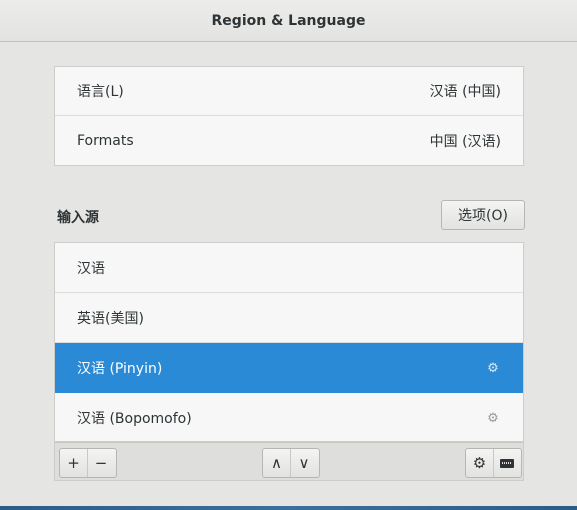  I want to click on show-keyboard-layout-button, so click(506, 463).